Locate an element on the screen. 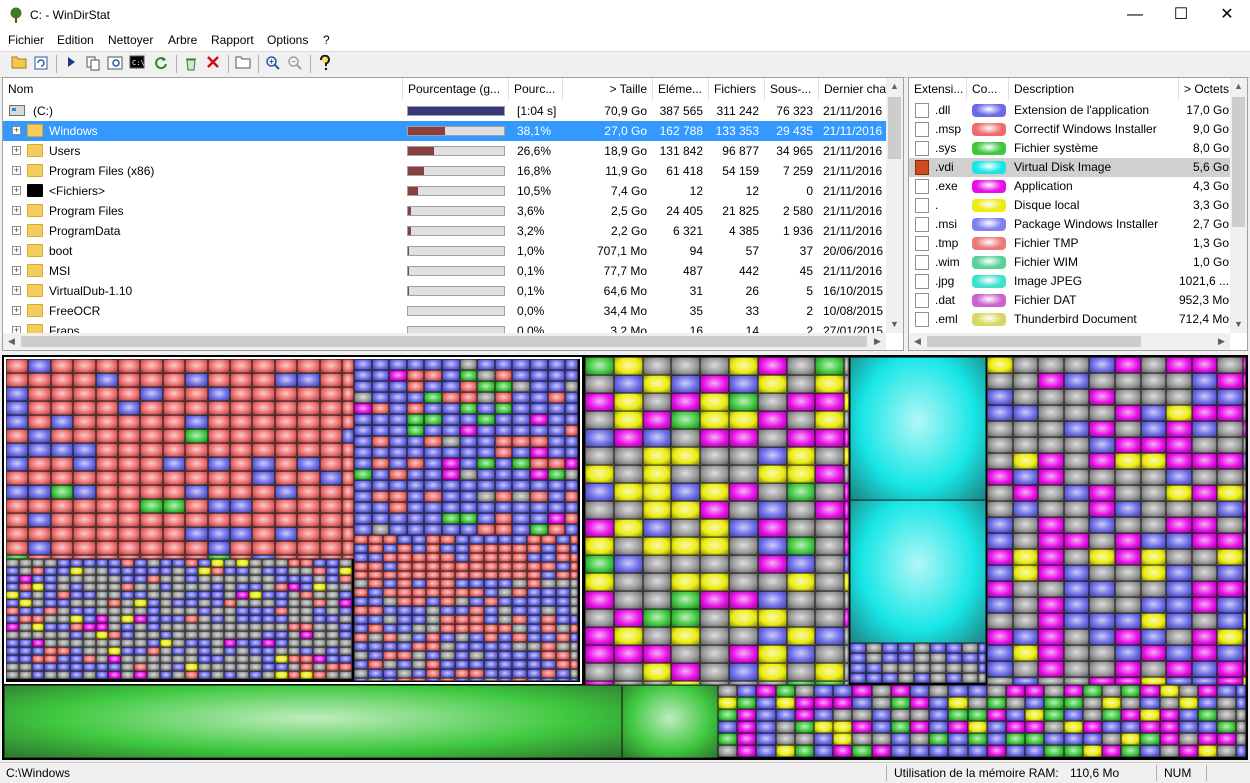  expand-toggle-icon: + is located at coordinates (16, 170).